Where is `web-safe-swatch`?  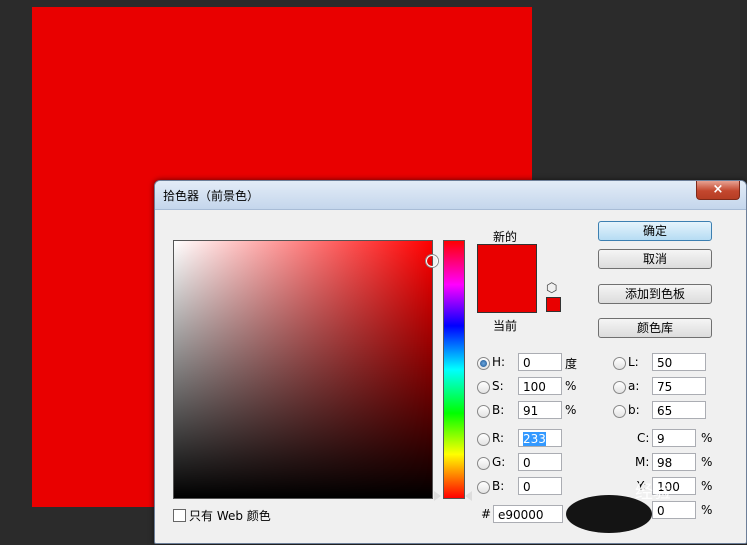 web-safe-swatch is located at coordinates (553, 304).